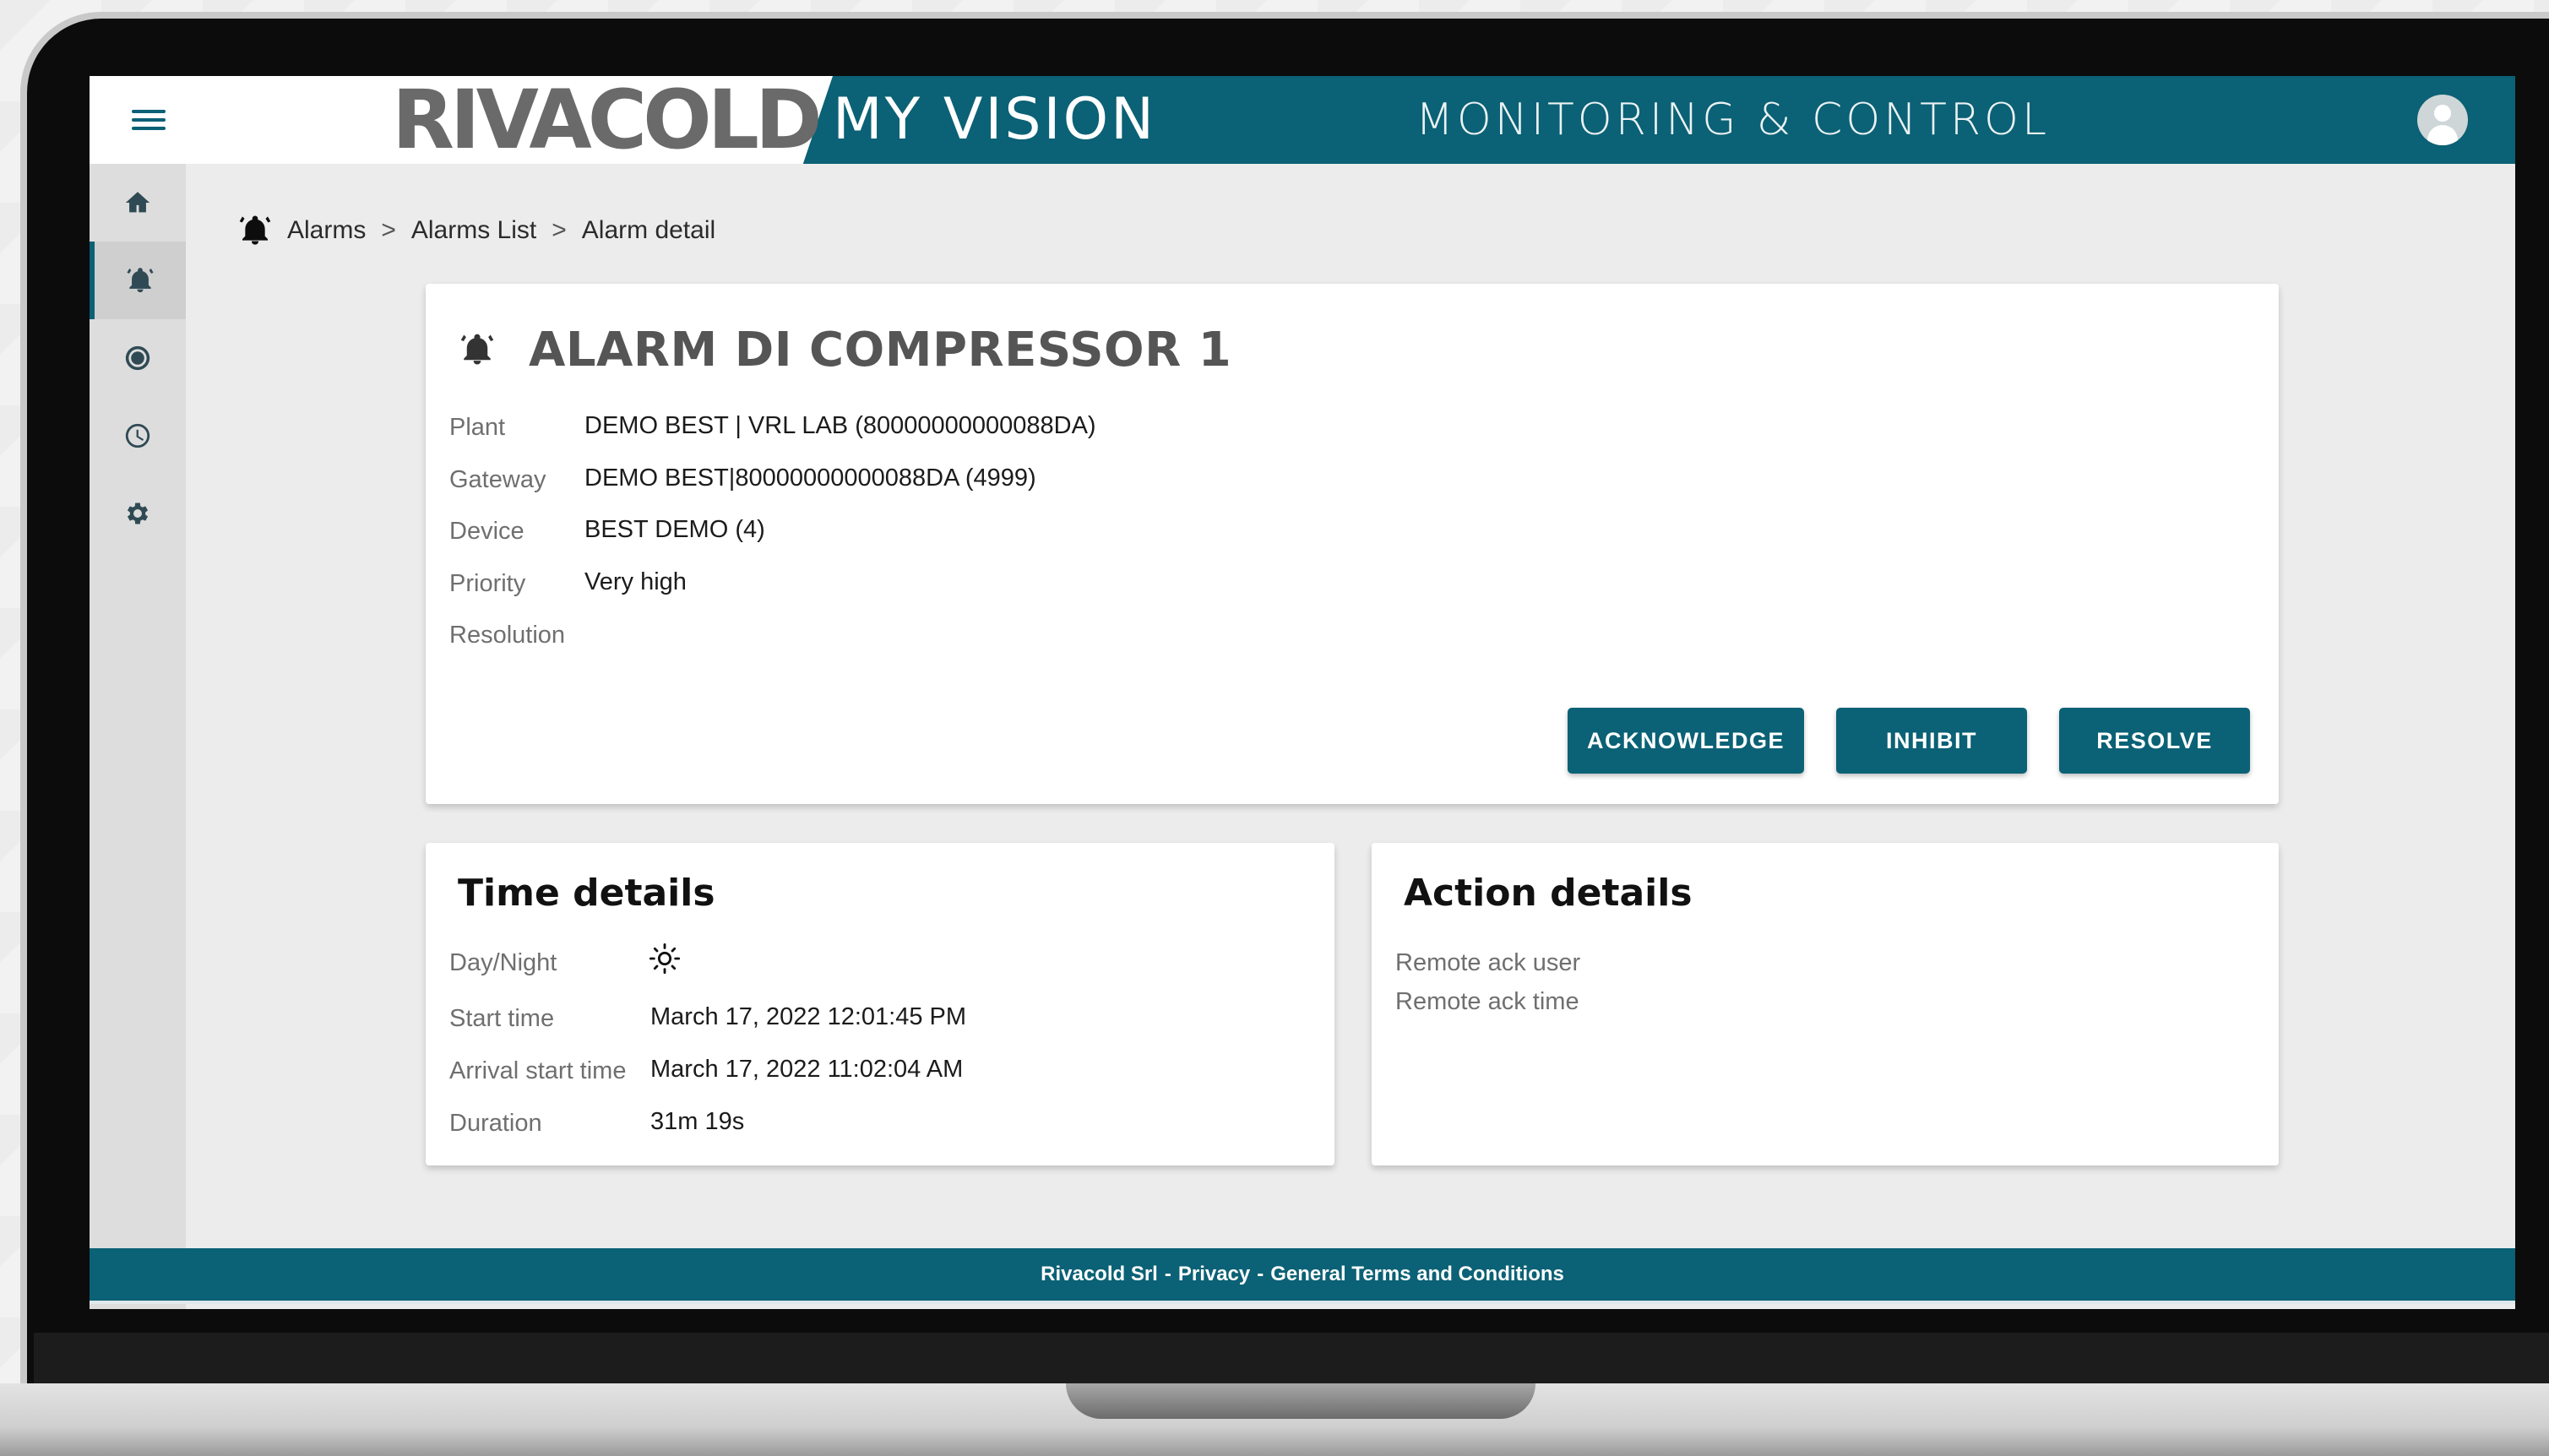  What do you see at coordinates (1488, 963) in the screenshot?
I see `remote-ack-user-label: Remote ack user` at bounding box center [1488, 963].